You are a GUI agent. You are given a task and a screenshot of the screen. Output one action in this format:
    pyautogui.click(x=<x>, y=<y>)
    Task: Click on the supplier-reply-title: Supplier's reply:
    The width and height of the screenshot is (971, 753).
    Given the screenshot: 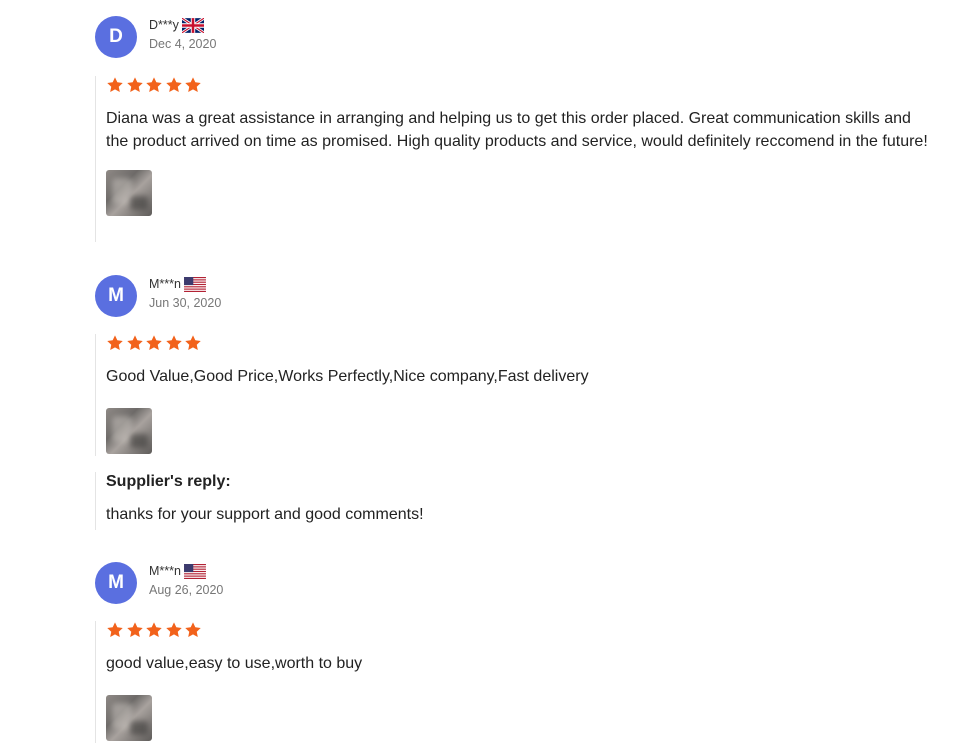 What is the action you would take?
    pyautogui.click(x=168, y=481)
    